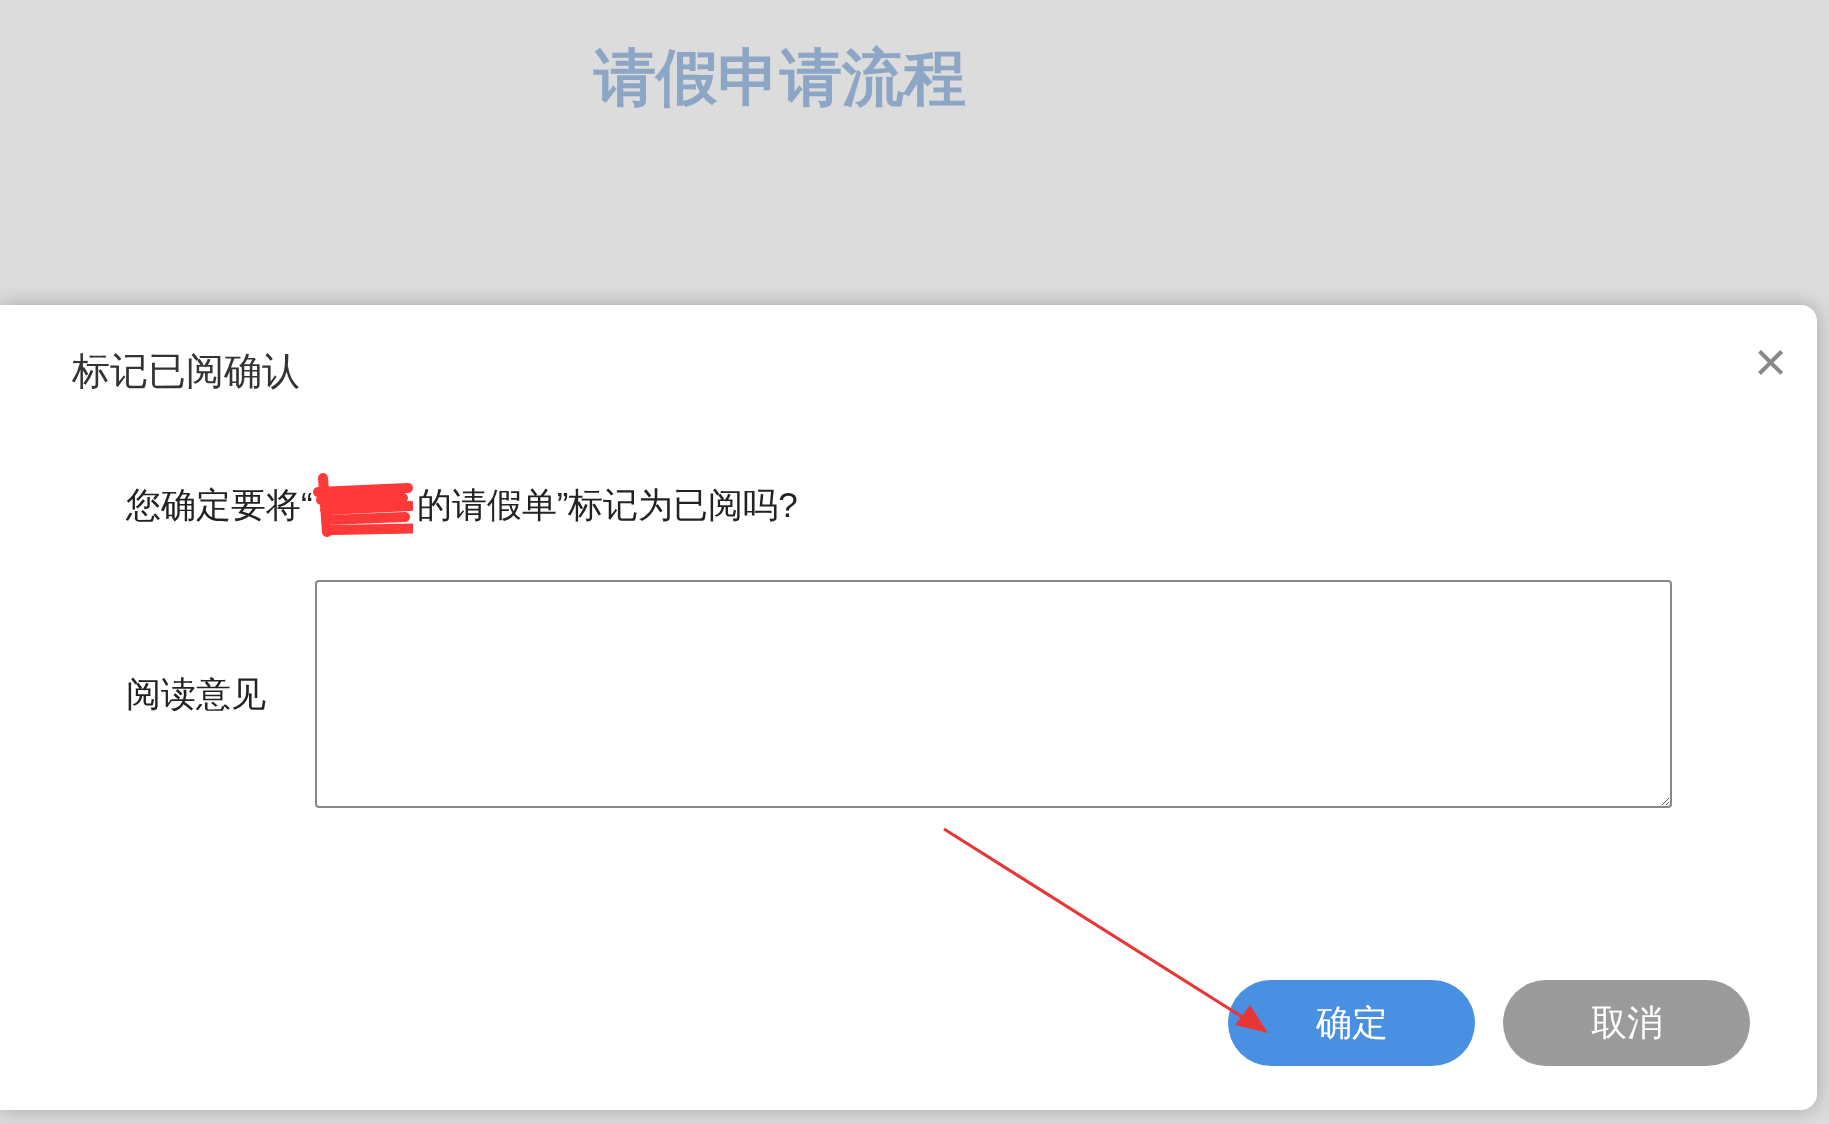  I want to click on cancel-button: 取消, so click(1626, 1023).